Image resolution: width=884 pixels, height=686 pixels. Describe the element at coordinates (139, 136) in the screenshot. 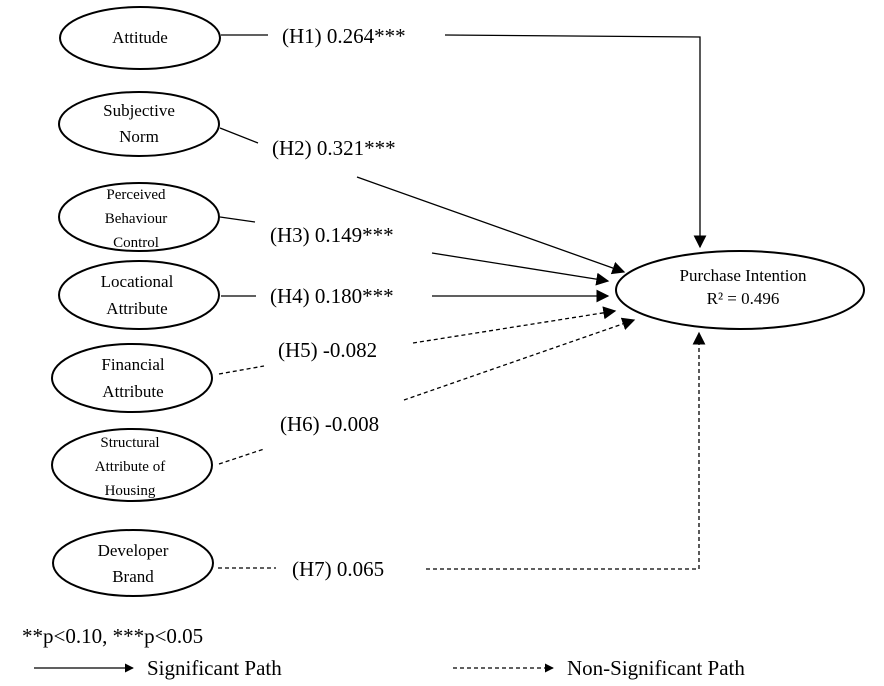

I see `construct-subjective-norm-line-2: Norm` at that location.